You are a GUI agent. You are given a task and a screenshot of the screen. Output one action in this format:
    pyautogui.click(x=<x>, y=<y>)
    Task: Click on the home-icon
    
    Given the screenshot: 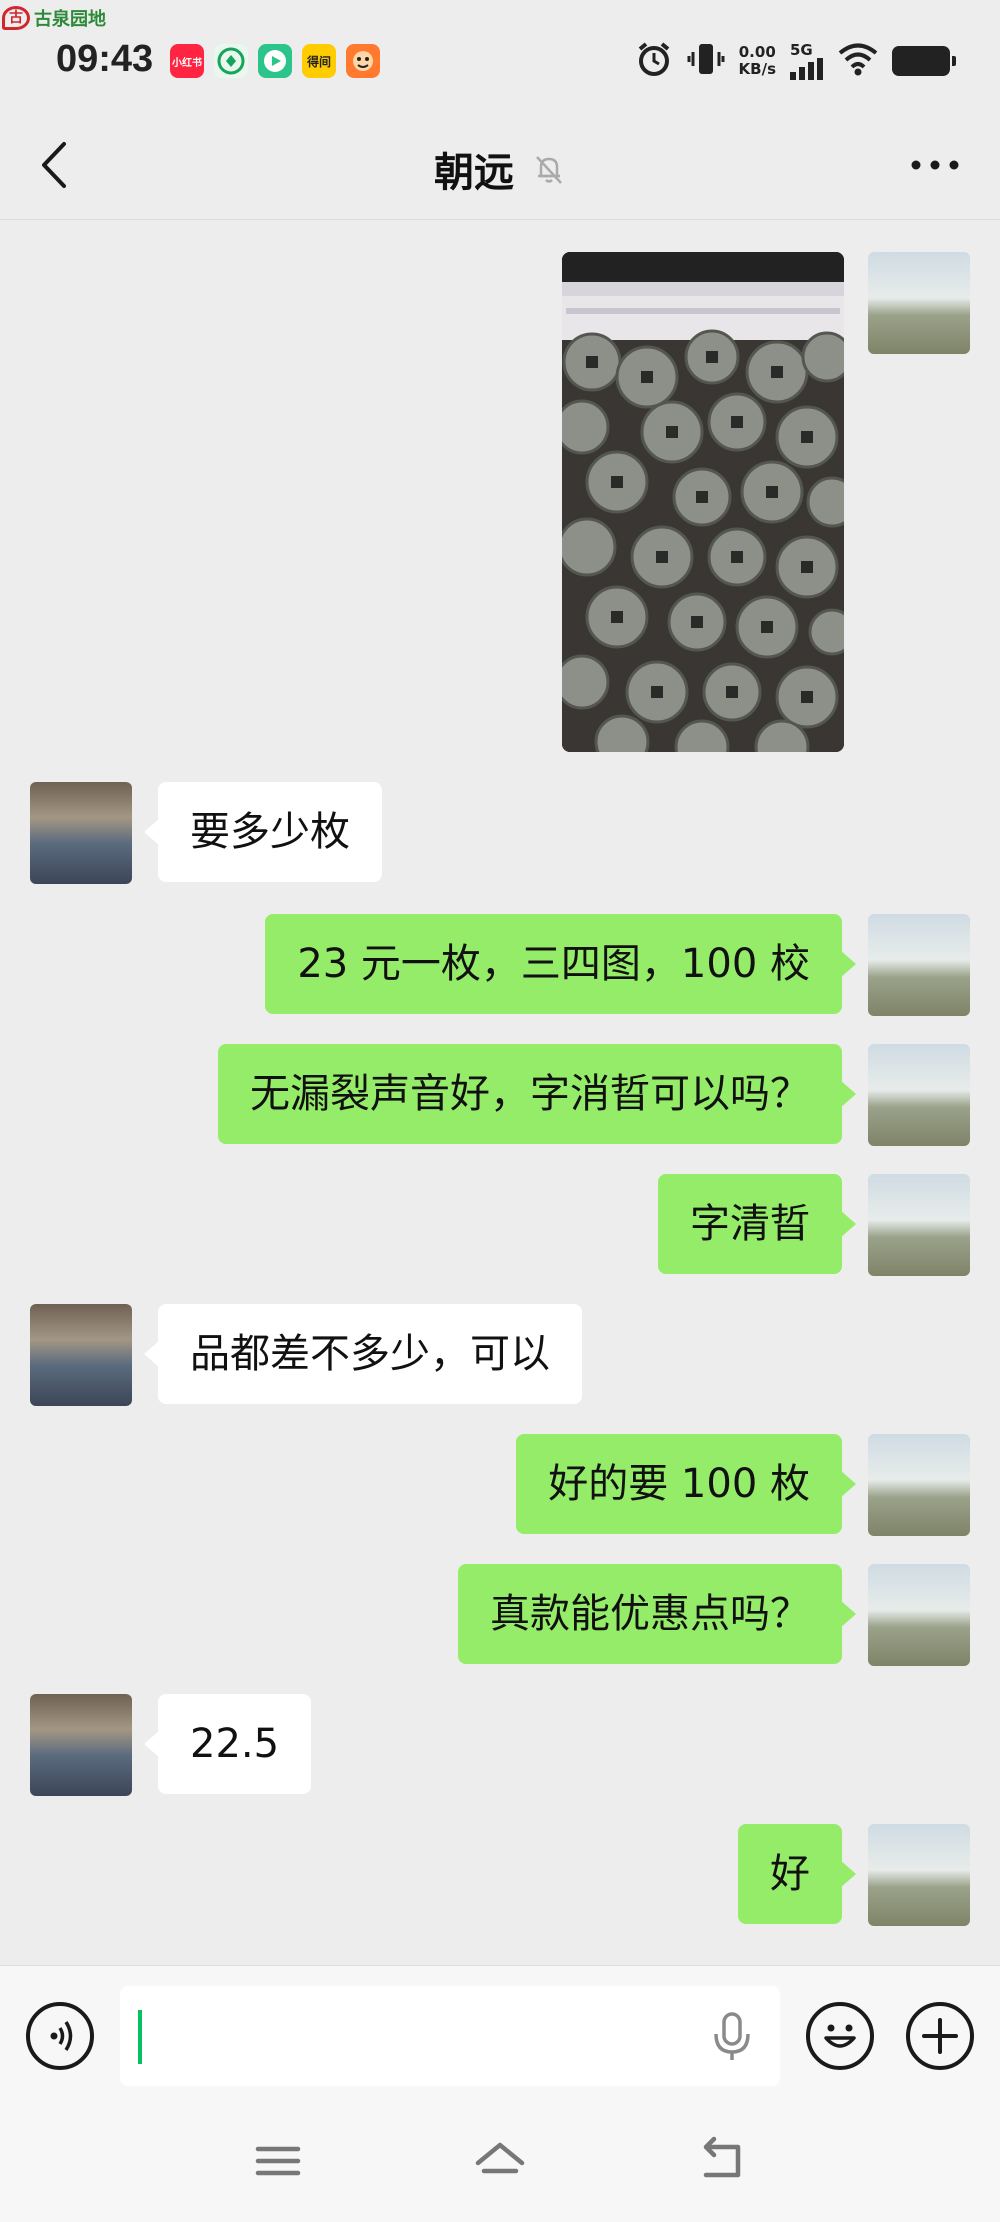 What is the action you would take?
    pyautogui.click(x=500, y=2158)
    